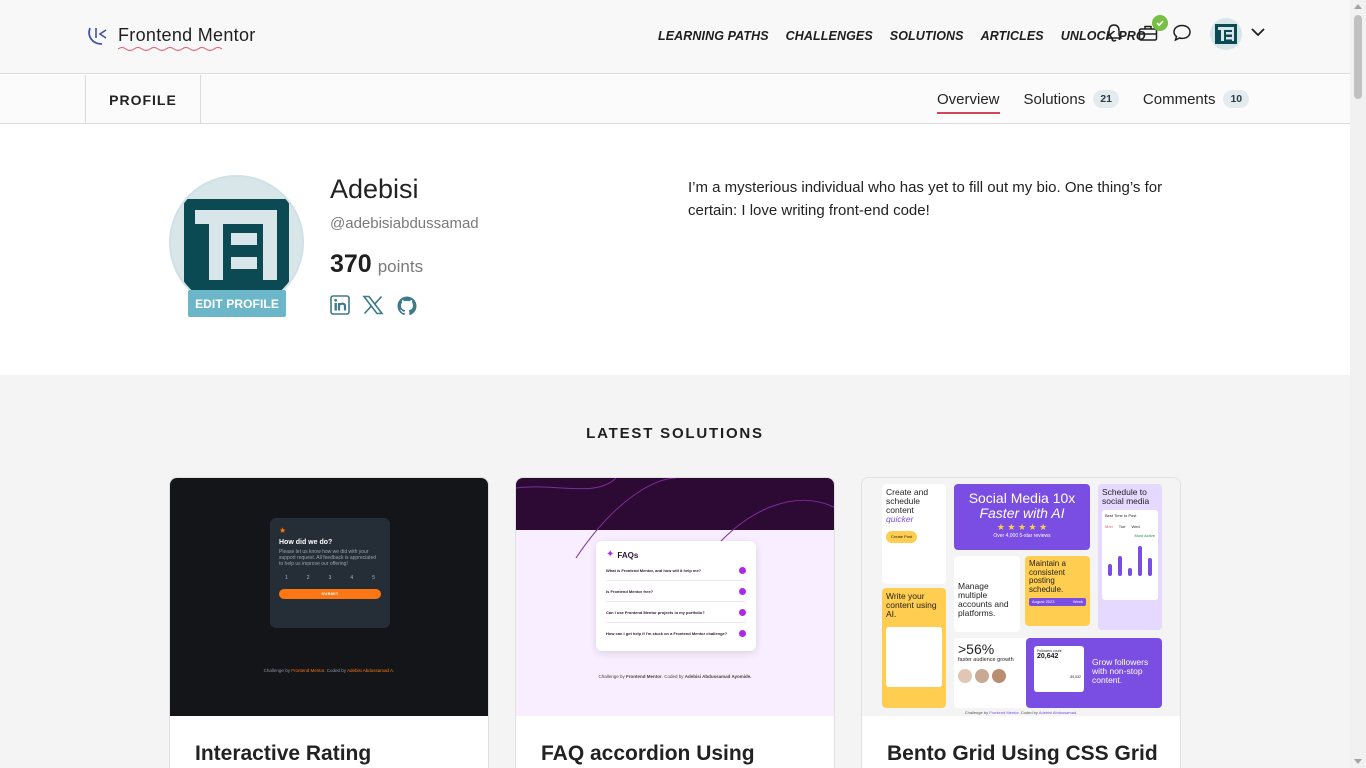  What do you see at coordinates (1043, 601) in the screenshot?
I see `bento-calendar-month: August 2023` at bounding box center [1043, 601].